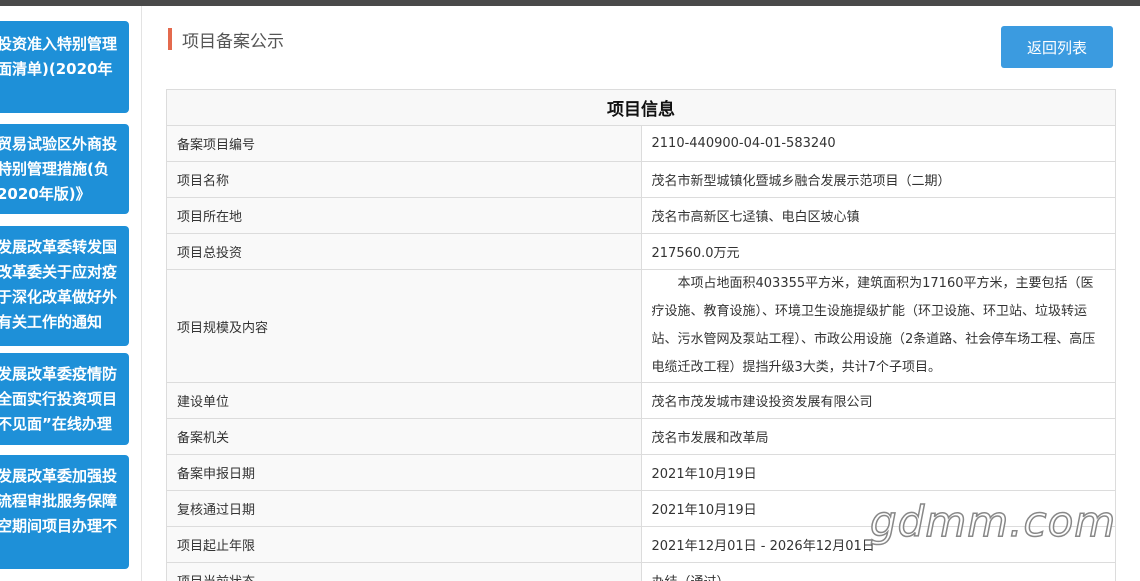 Image resolution: width=1140 pixels, height=581 pixels. What do you see at coordinates (58, 247) in the screenshot?
I see `sidebar-card-line: 发展改革委转发国` at bounding box center [58, 247].